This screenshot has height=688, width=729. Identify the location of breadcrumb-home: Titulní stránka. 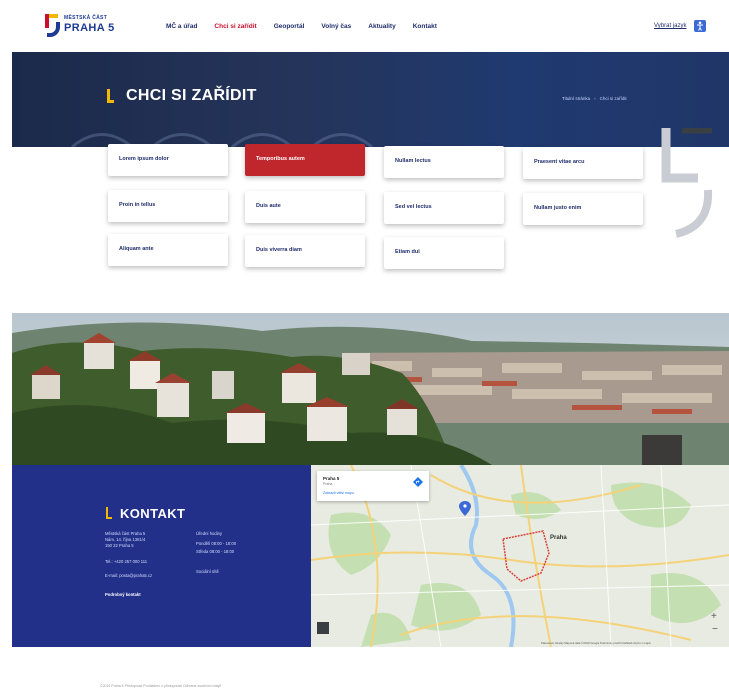
(576, 98).